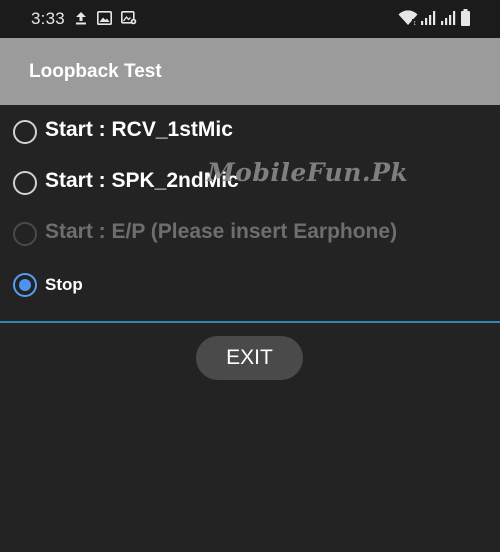  Describe the element at coordinates (250, 132) in the screenshot. I see `radio-option-rcv-1st-mic: Start : RCV_1stMic` at that location.